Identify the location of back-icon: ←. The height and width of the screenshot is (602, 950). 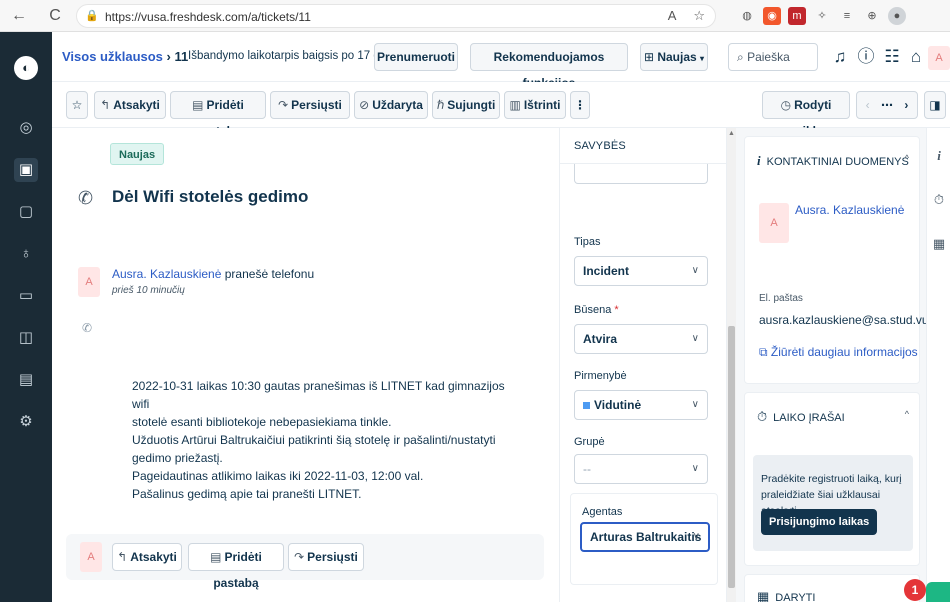
(19, 16).